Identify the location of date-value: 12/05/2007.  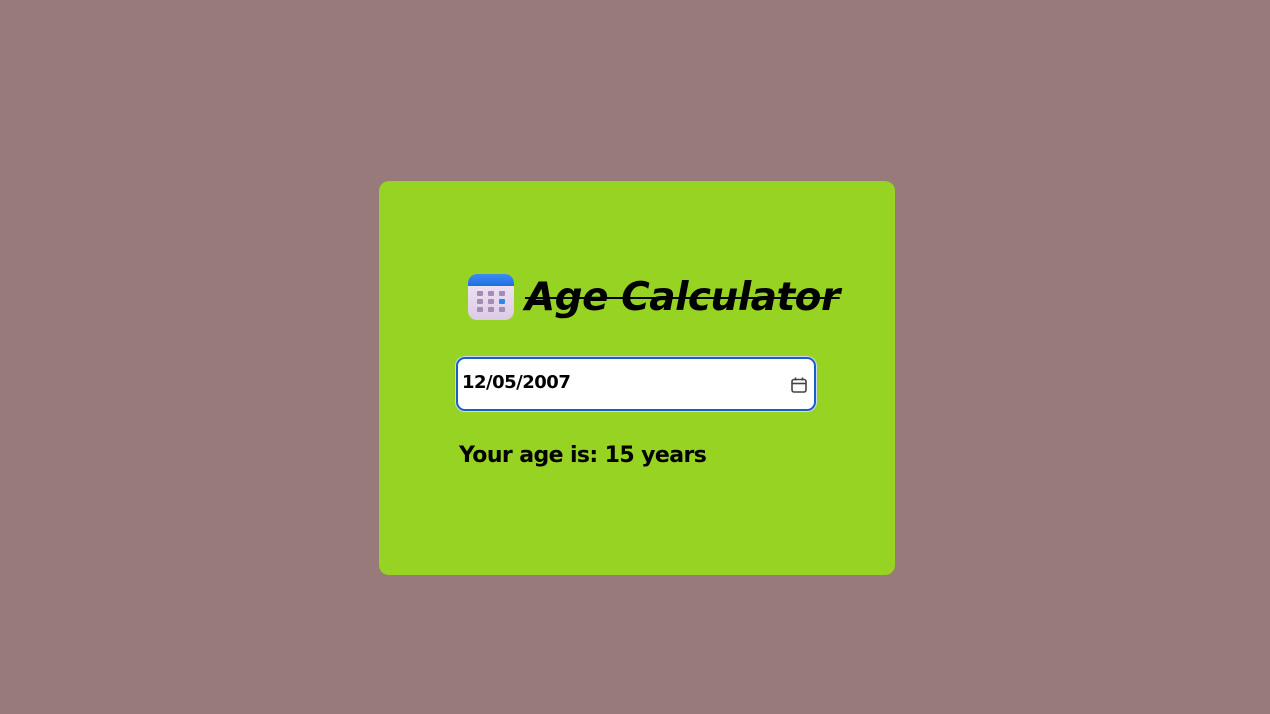
(516, 382).